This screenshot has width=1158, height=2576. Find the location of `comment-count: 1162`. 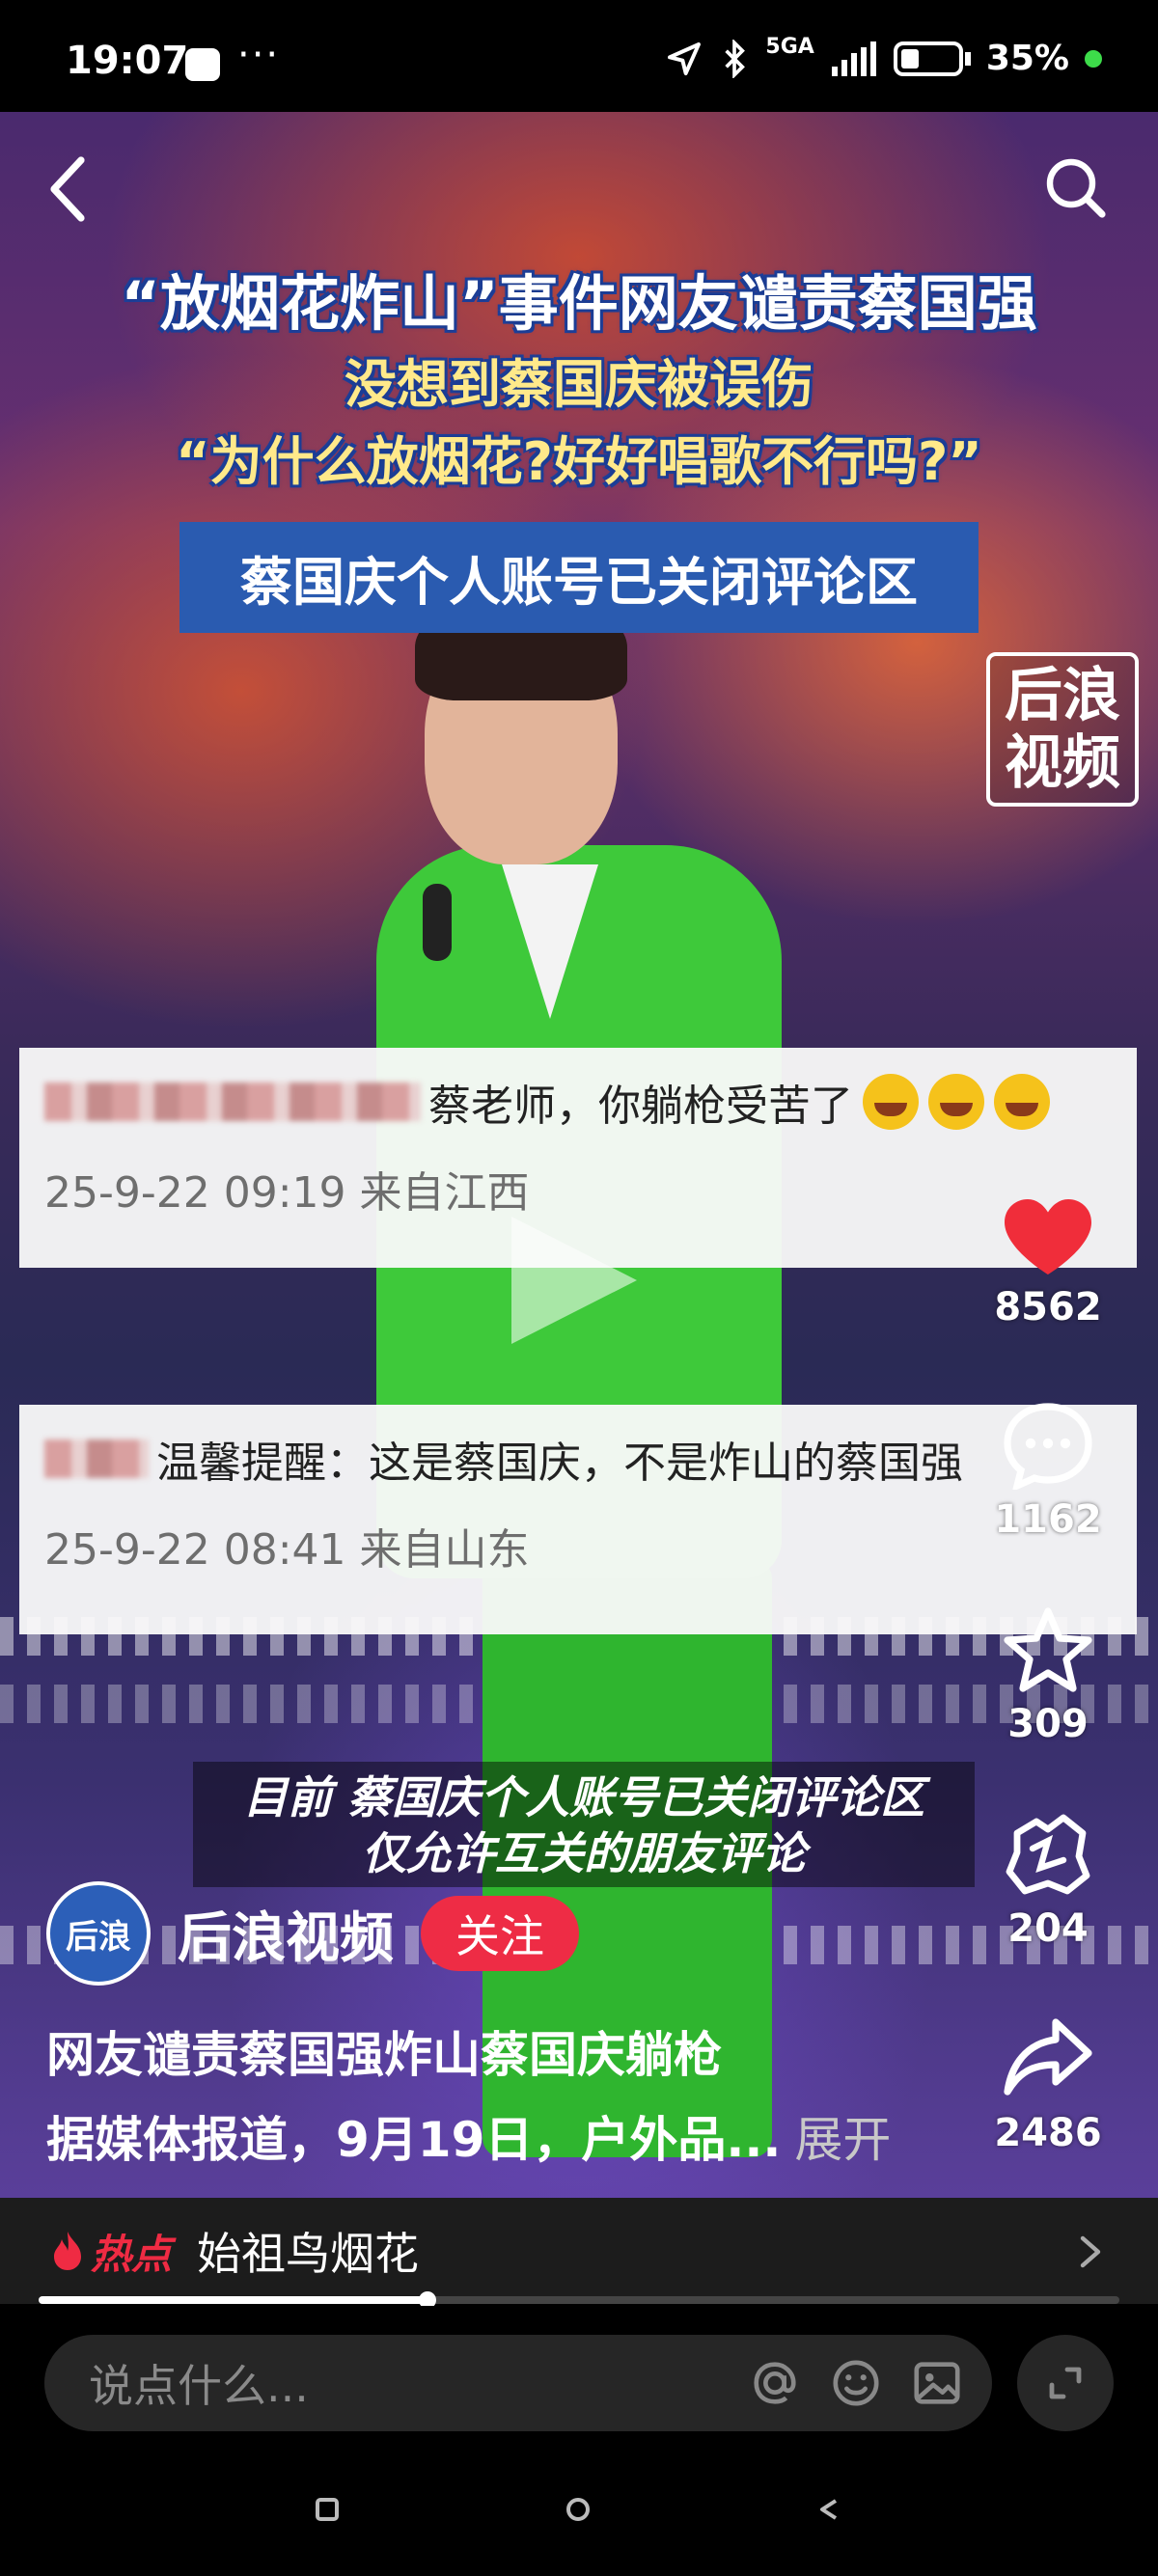

comment-count: 1162 is located at coordinates (1048, 1520).